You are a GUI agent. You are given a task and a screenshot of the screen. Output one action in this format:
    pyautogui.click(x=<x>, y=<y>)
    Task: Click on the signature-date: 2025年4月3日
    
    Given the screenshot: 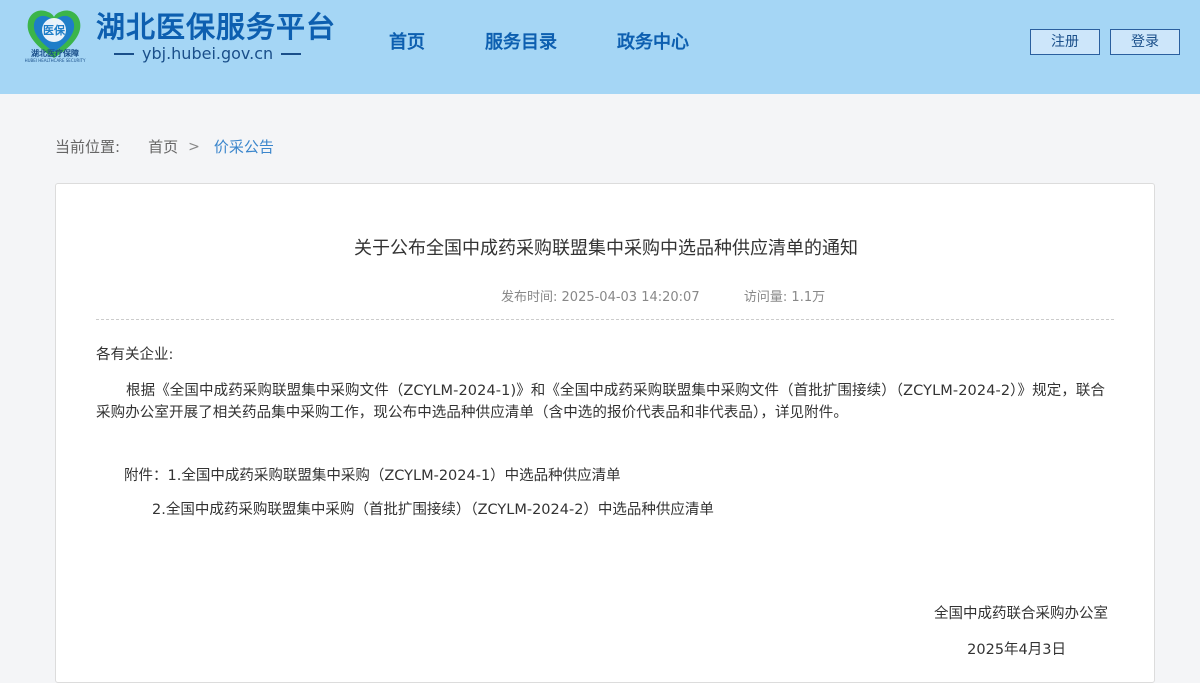 What is the action you would take?
    pyautogui.click(x=1016, y=650)
    